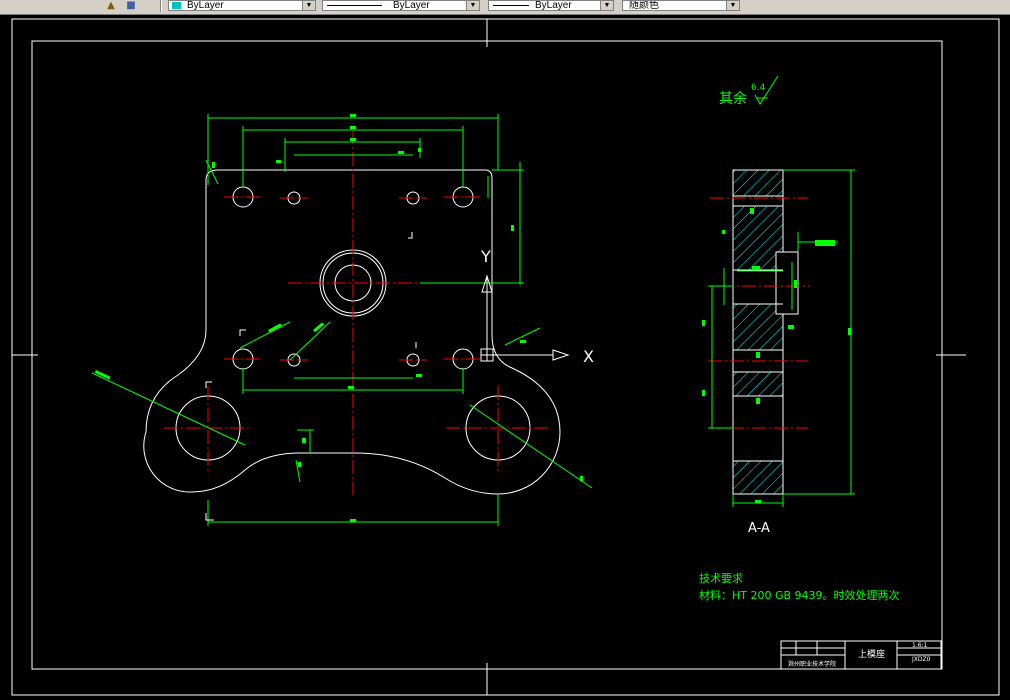  What do you see at coordinates (758, 88) in the screenshot?
I see `surface-finish-value: 6.4` at bounding box center [758, 88].